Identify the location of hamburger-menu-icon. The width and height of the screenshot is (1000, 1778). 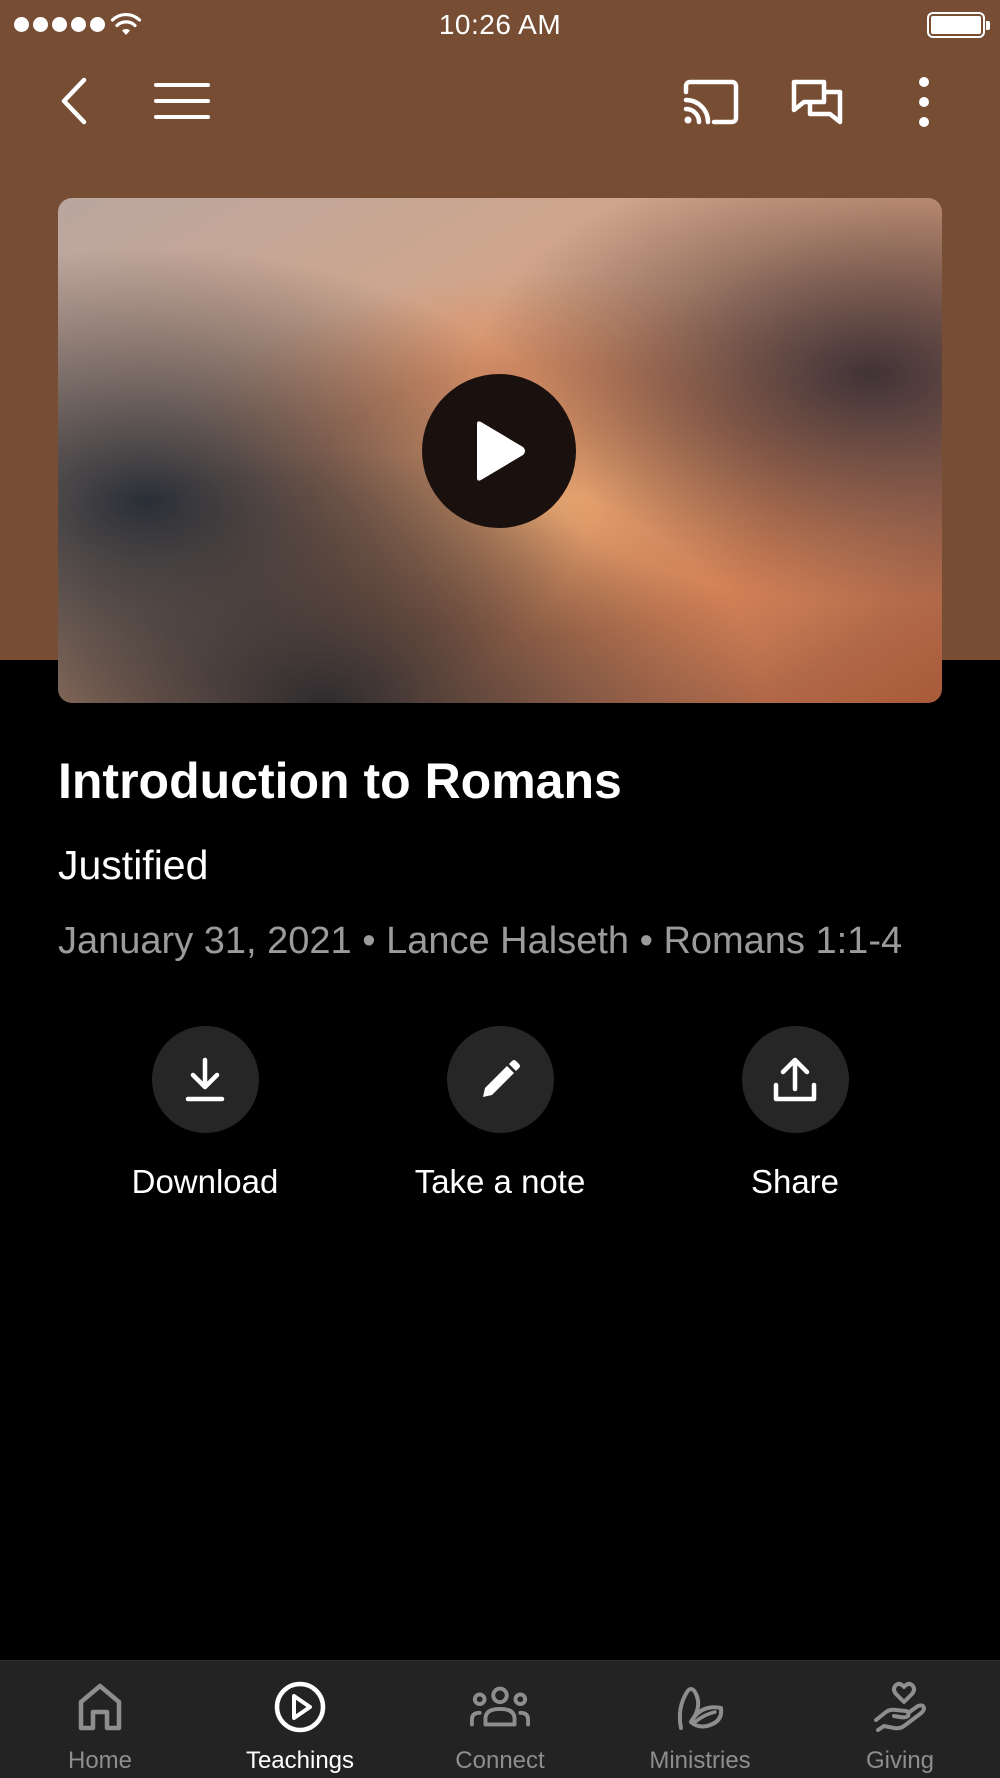
(182, 101).